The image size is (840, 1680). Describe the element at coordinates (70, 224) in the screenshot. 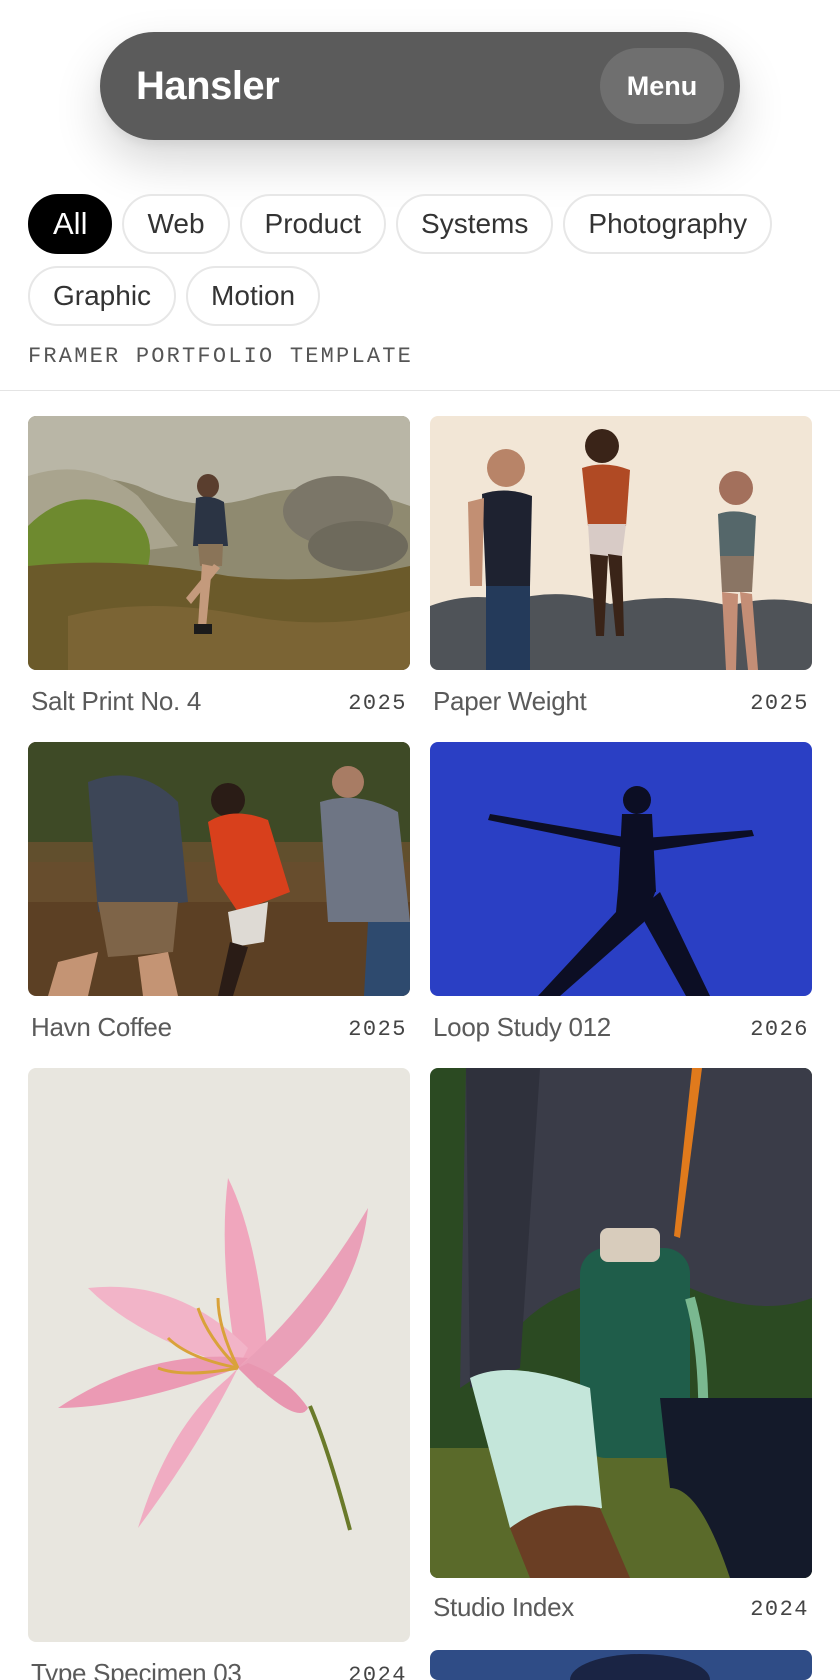

I see `filter-all: All` at that location.